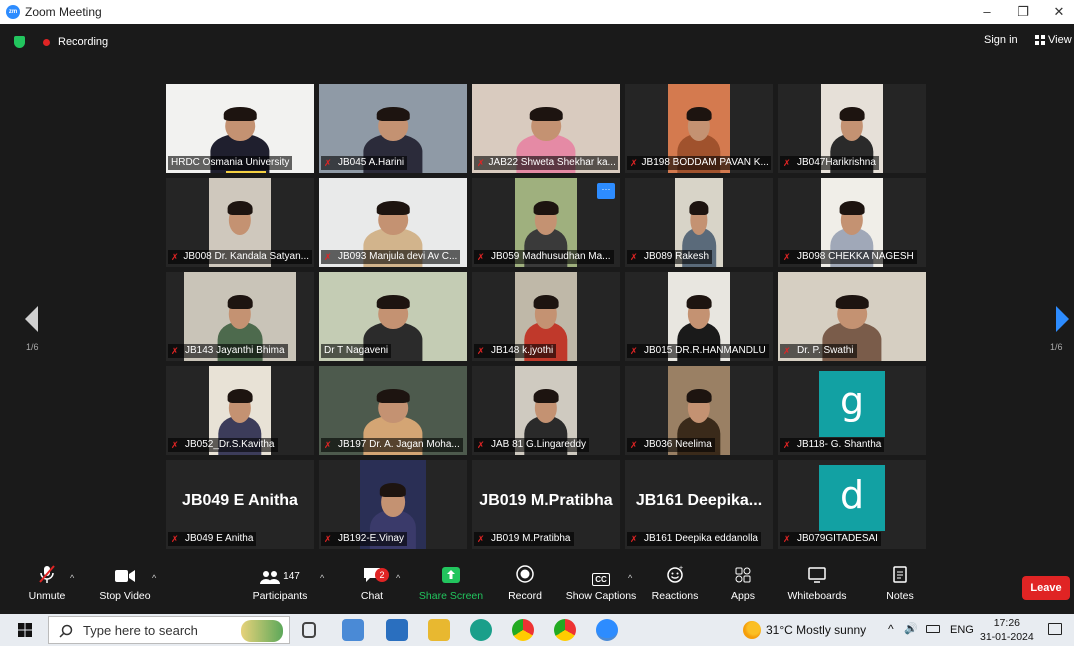 This screenshot has height=646, width=1074. What do you see at coordinates (228, 351) in the screenshot?
I see `participant-name-label: ✗ JB143 Jayanthi Bhima` at bounding box center [228, 351].